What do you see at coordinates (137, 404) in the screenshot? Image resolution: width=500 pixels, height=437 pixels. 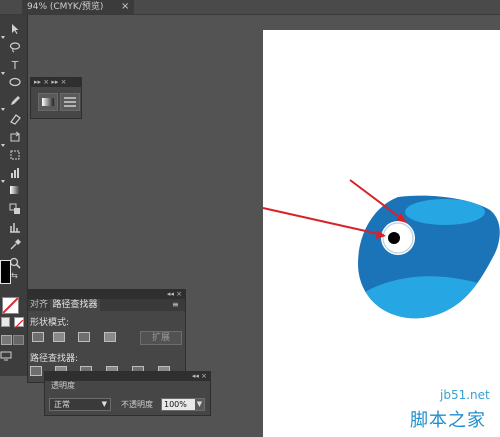 I see `opacity-label: 不透明度` at bounding box center [137, 404].